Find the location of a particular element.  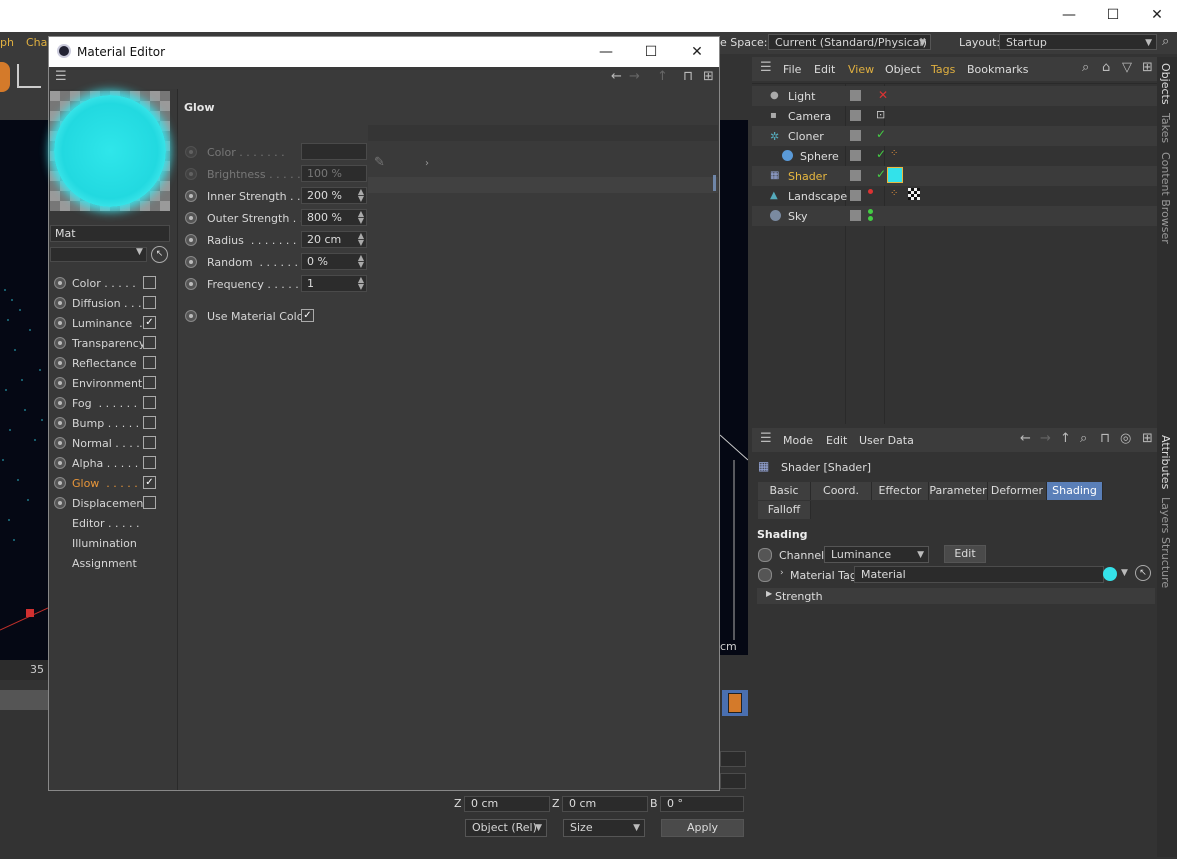

phong-tag-icon: ⁘ is located at coordinates (894, 193).